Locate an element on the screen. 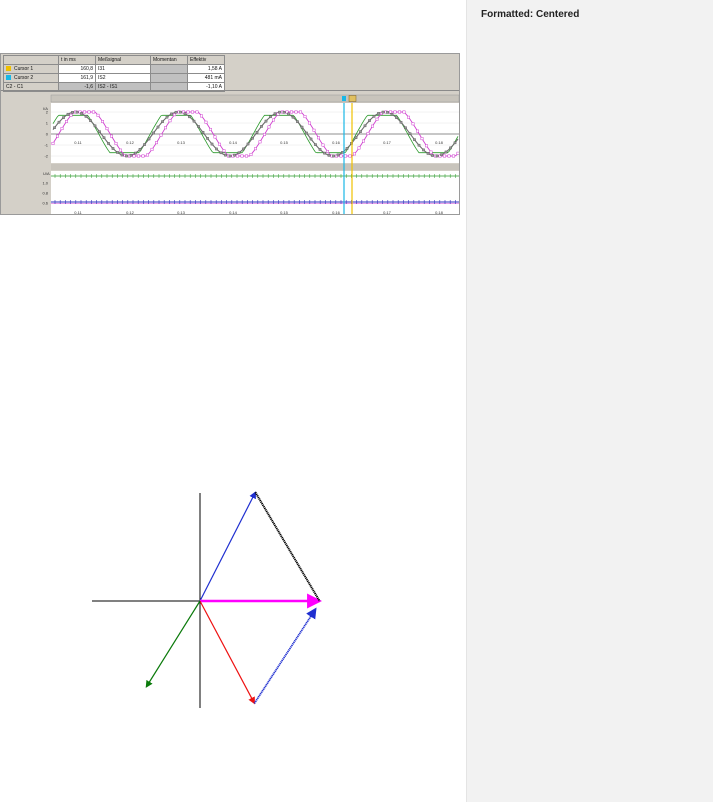 This screenshot has height=802, width=713. cursor1-marker is located at coordinates (352, 98).